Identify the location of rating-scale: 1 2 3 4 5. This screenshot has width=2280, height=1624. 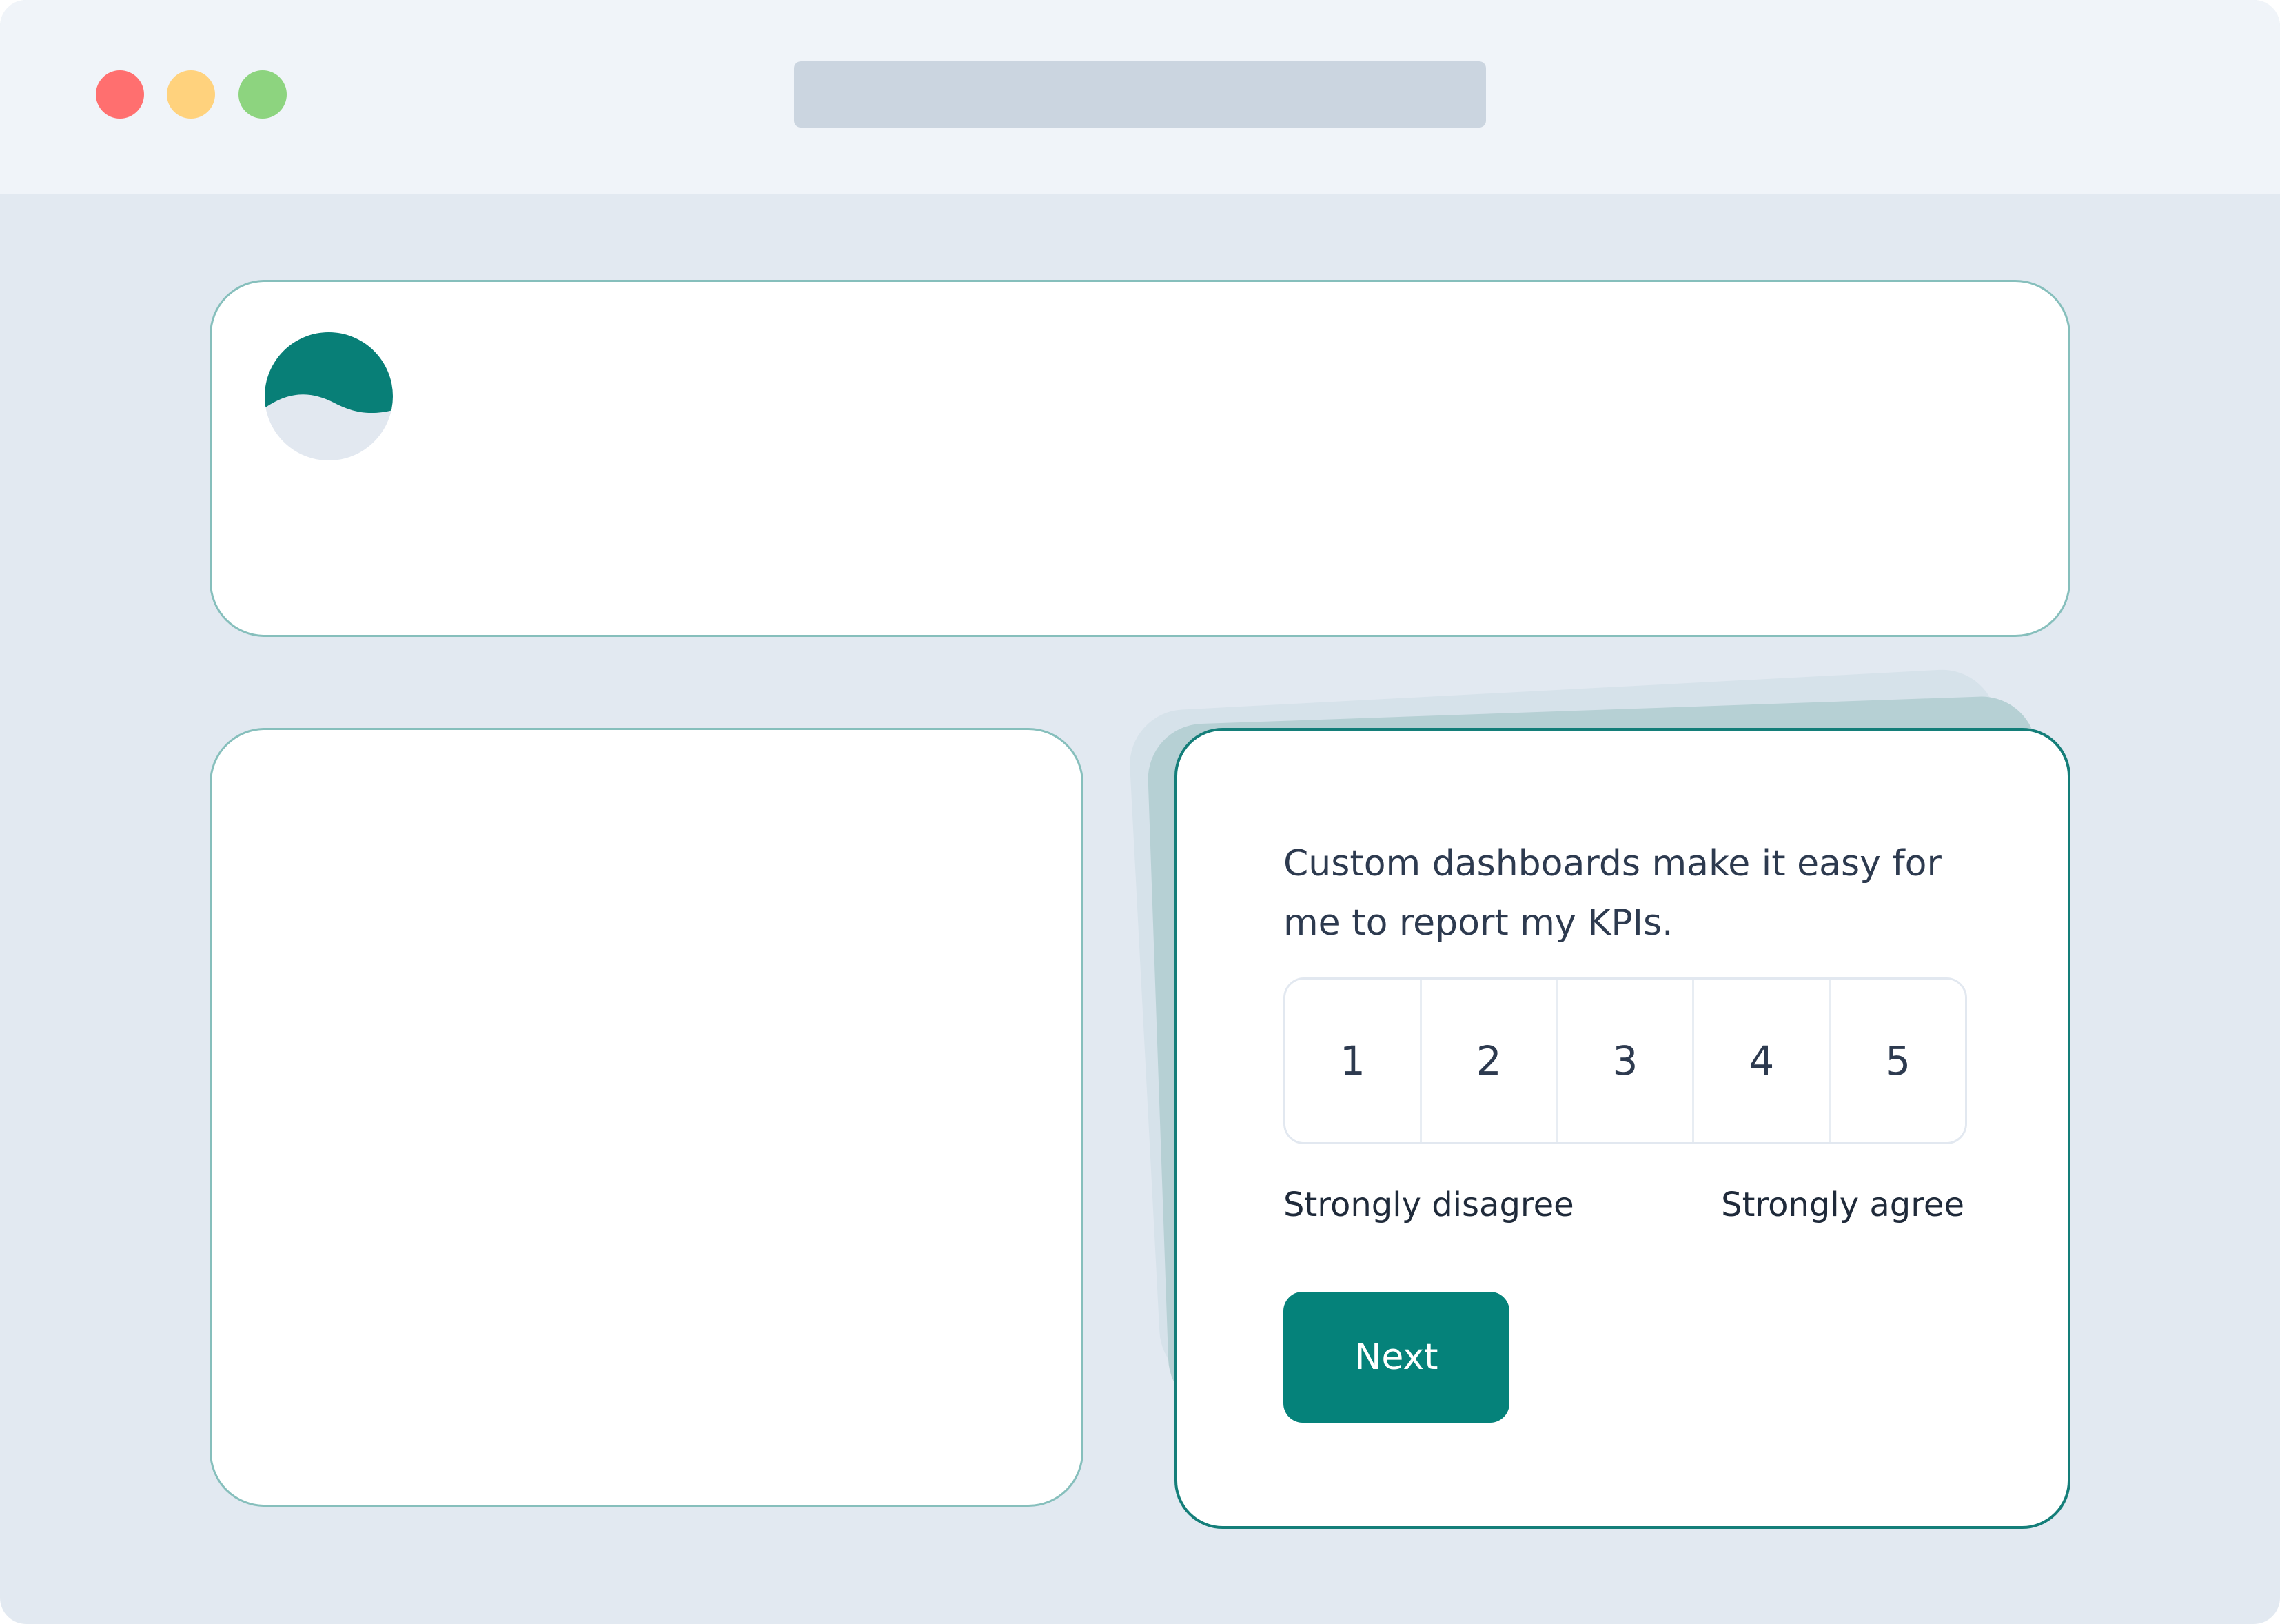
(1625, 1060).